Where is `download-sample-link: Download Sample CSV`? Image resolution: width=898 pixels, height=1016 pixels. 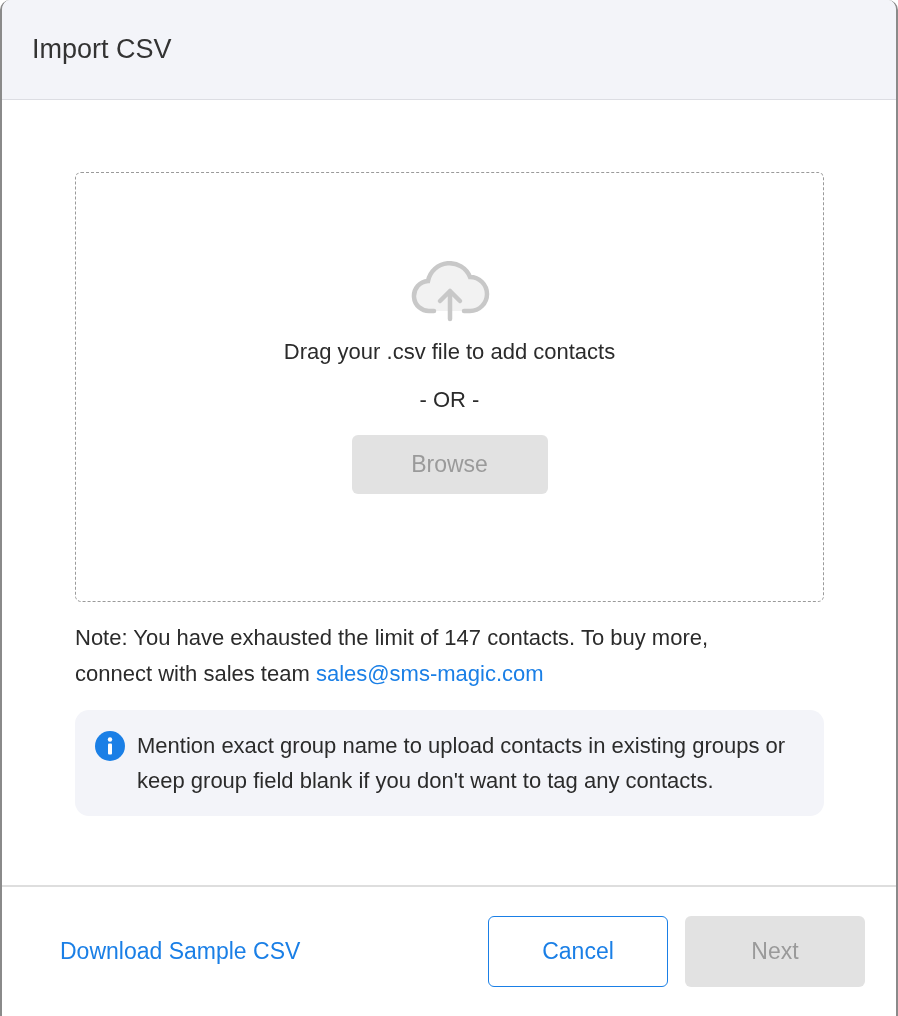 download-sample-link: Download Sample CSV is located at coordinates (265, 951).